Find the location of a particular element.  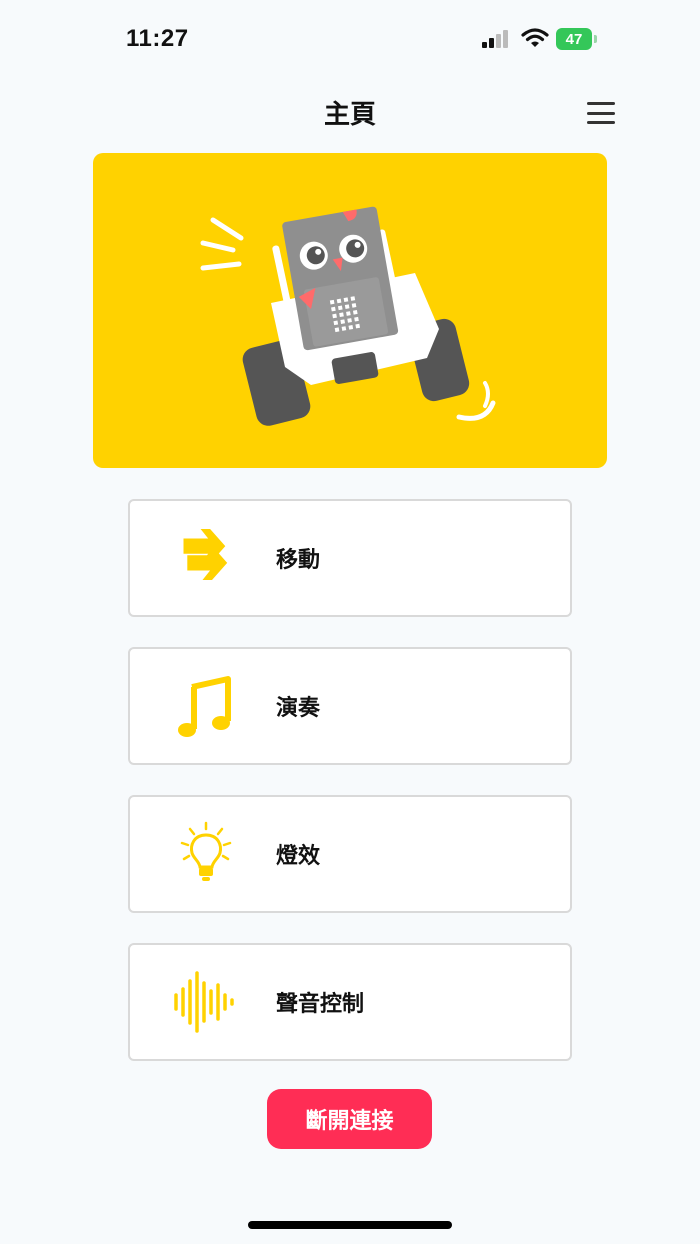

disconnect-button: 斷開連接 is located at coordinates (349, 1119).